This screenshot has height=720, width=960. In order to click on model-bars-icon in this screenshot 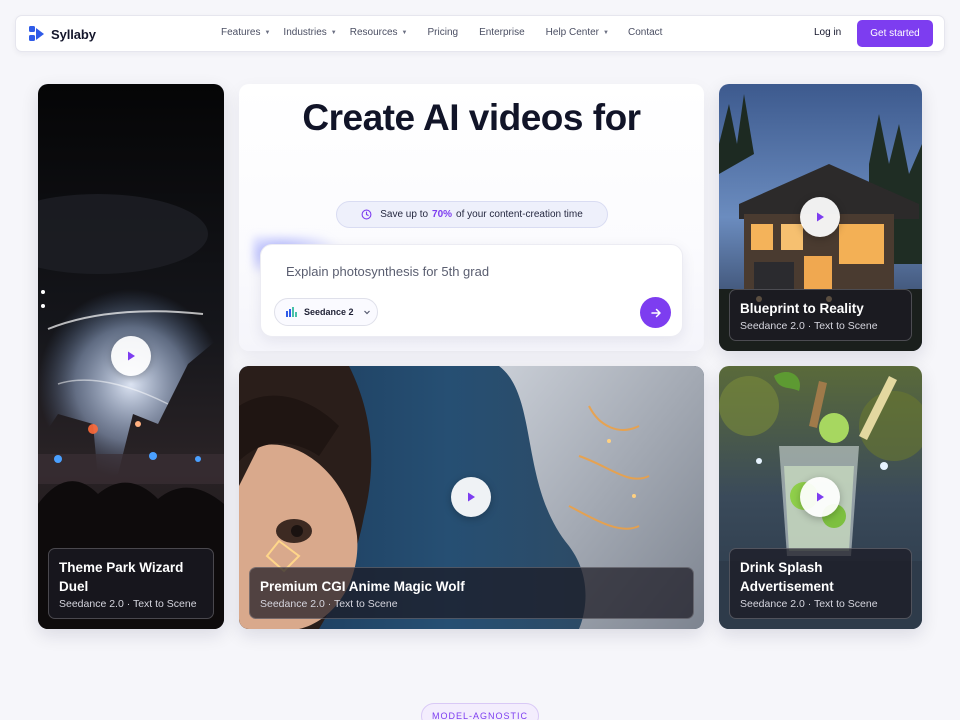, I will do `click(291, 312)`.